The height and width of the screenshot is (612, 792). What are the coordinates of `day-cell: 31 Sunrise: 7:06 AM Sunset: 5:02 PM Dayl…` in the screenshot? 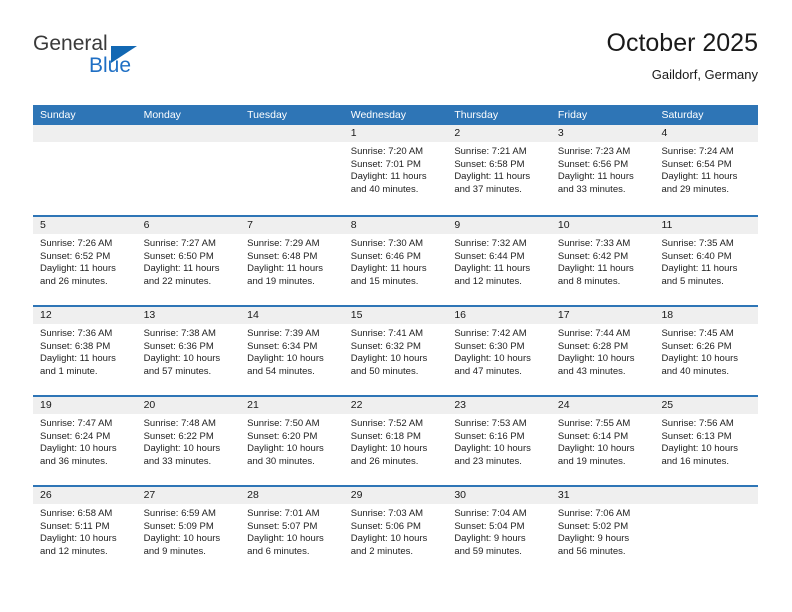 It's located at (602, 531).